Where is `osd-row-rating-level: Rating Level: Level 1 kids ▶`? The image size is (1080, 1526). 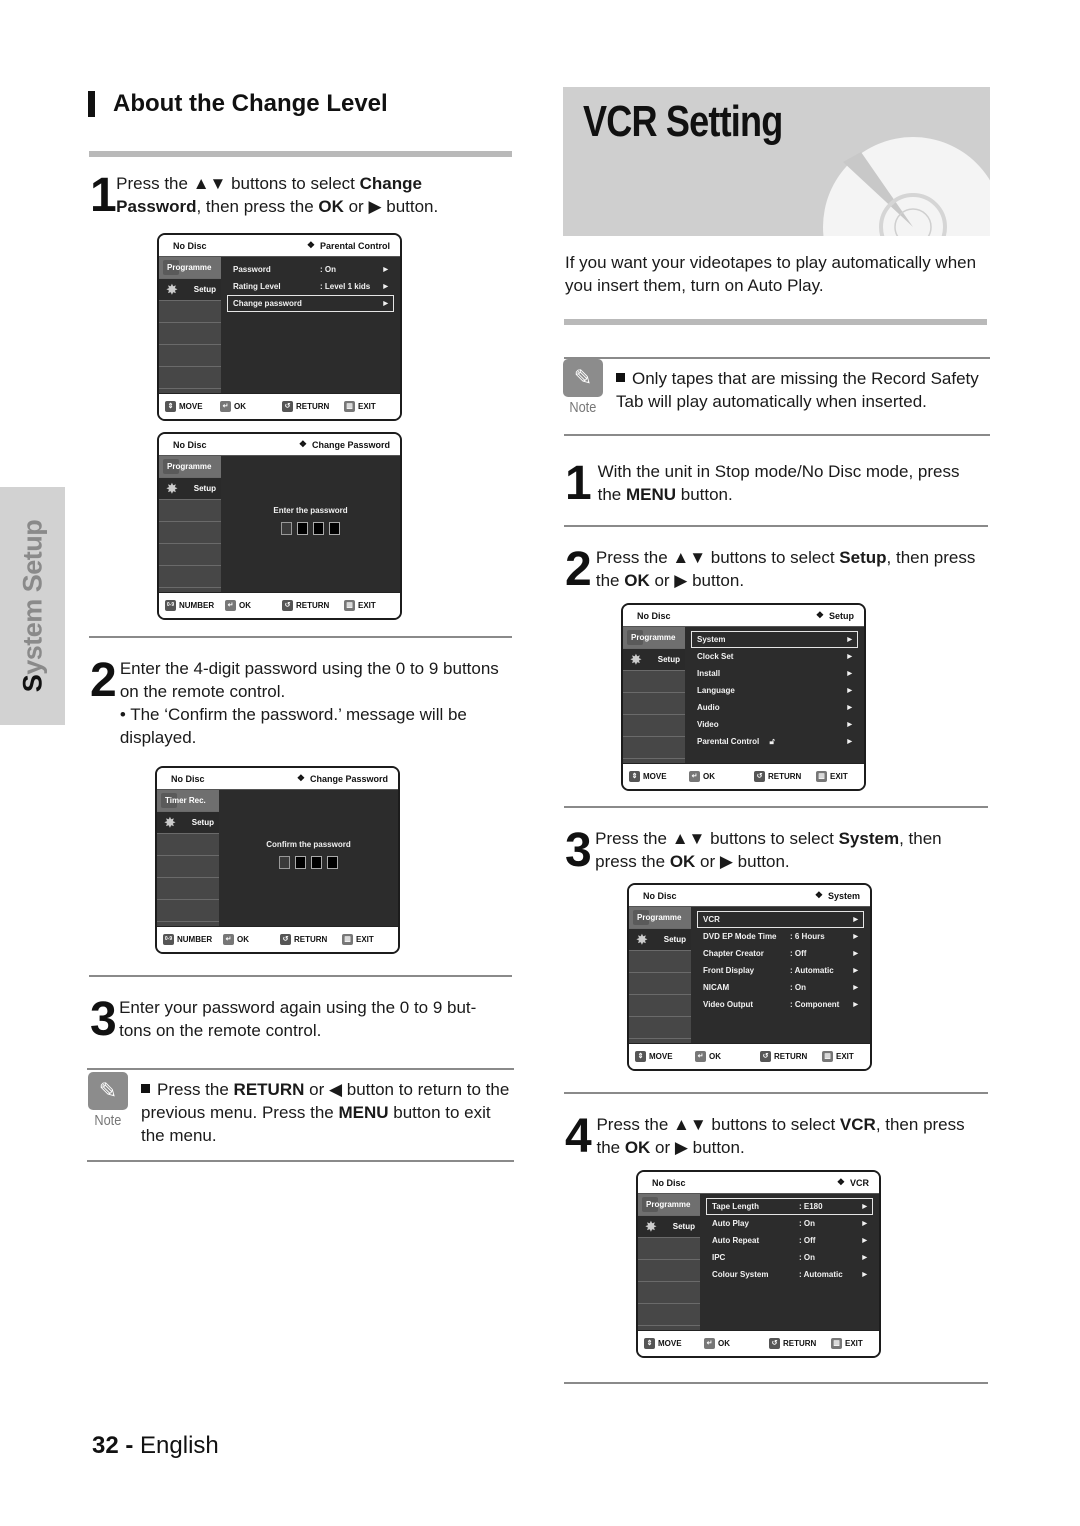 osd-row-rating-level: Rating Level: Level 1 kids ▶ is located at coordinates (310, 286).